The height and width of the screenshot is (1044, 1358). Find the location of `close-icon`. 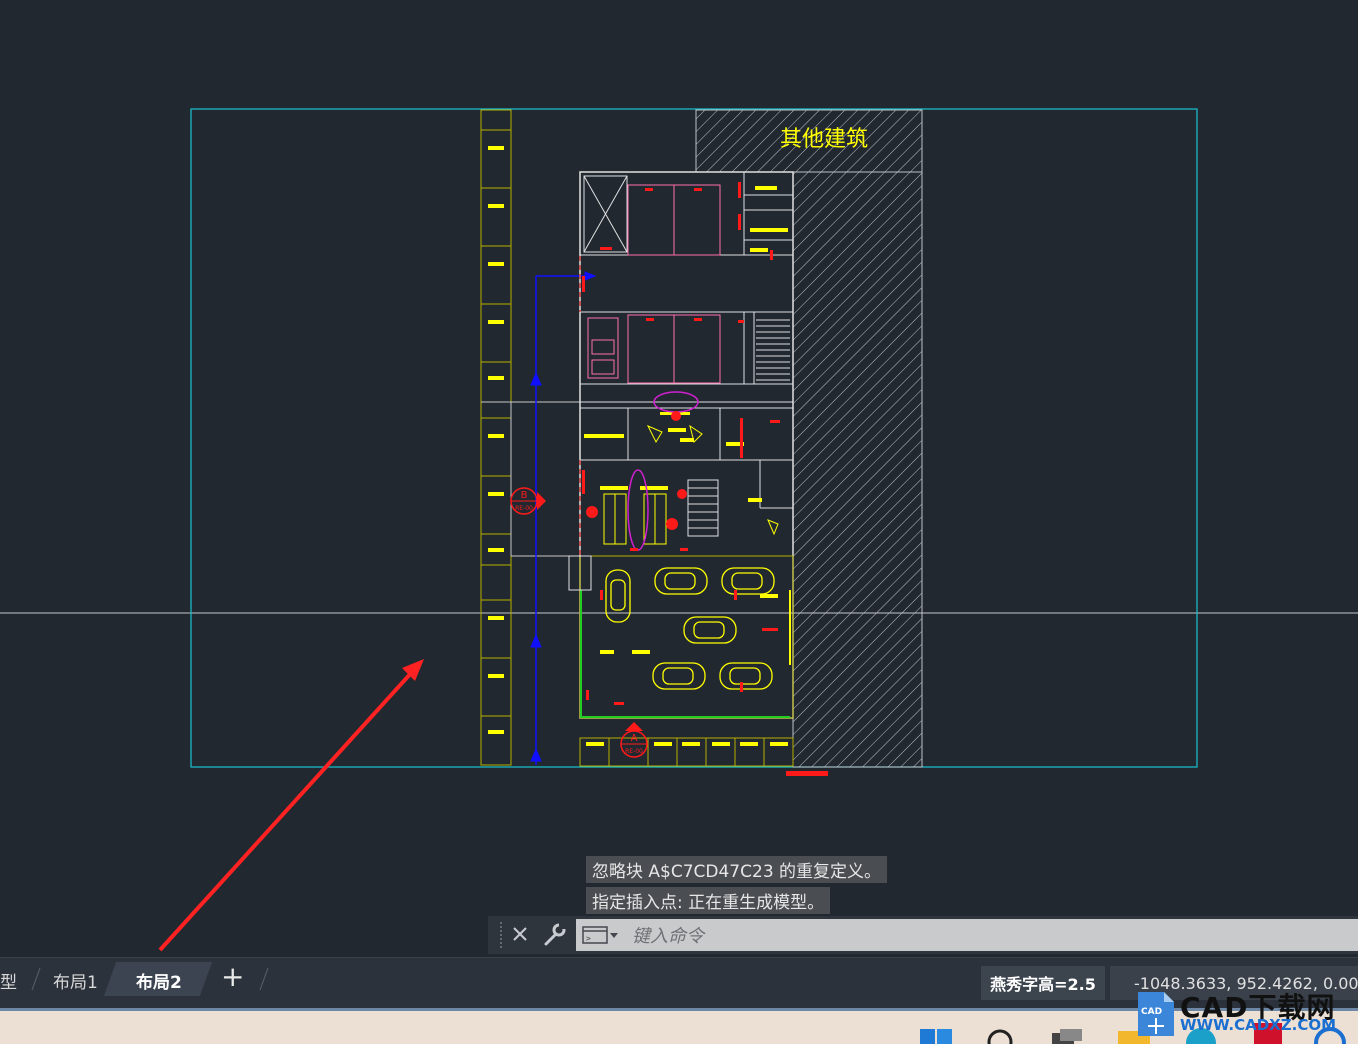

close-icon is located at coordinates (520, 934).